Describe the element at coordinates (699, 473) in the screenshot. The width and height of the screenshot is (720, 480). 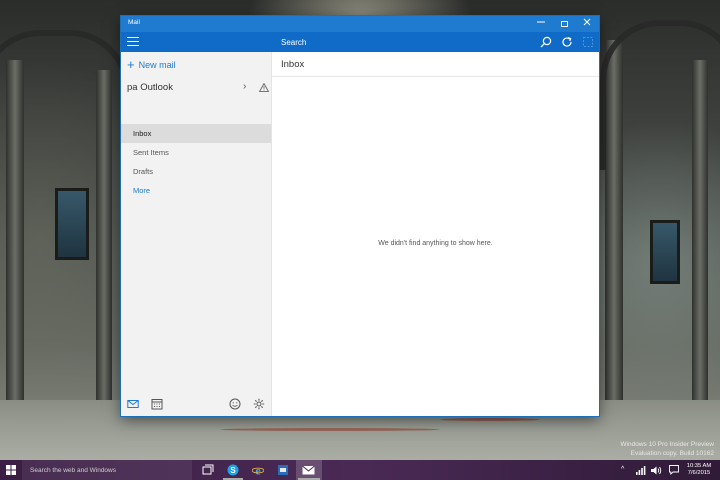
I see `clock-date: 7/6/2015` at that location.